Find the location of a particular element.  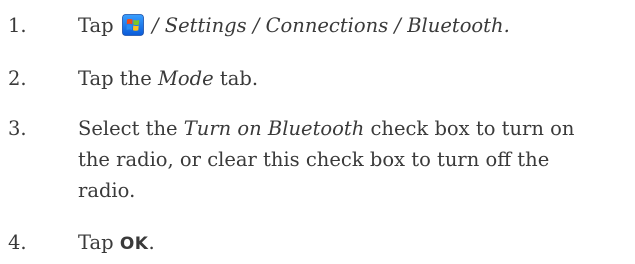

settings-path: / Settings / Connections / Bluetooth. is located at coordinates (331, 25).